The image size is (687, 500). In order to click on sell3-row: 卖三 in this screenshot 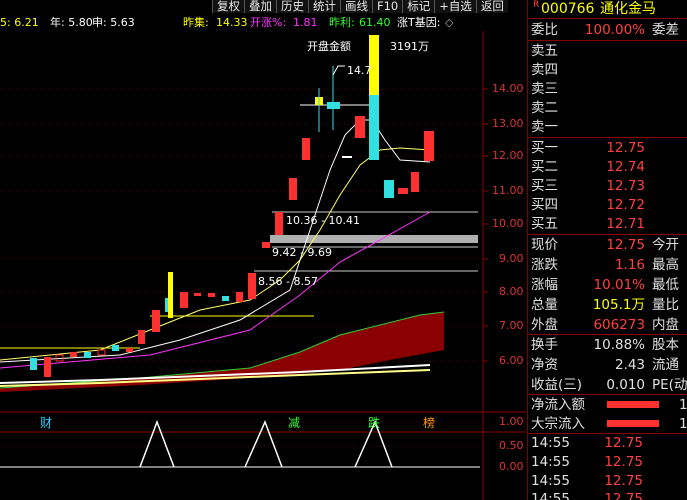, I will do `click(609, 89)`.